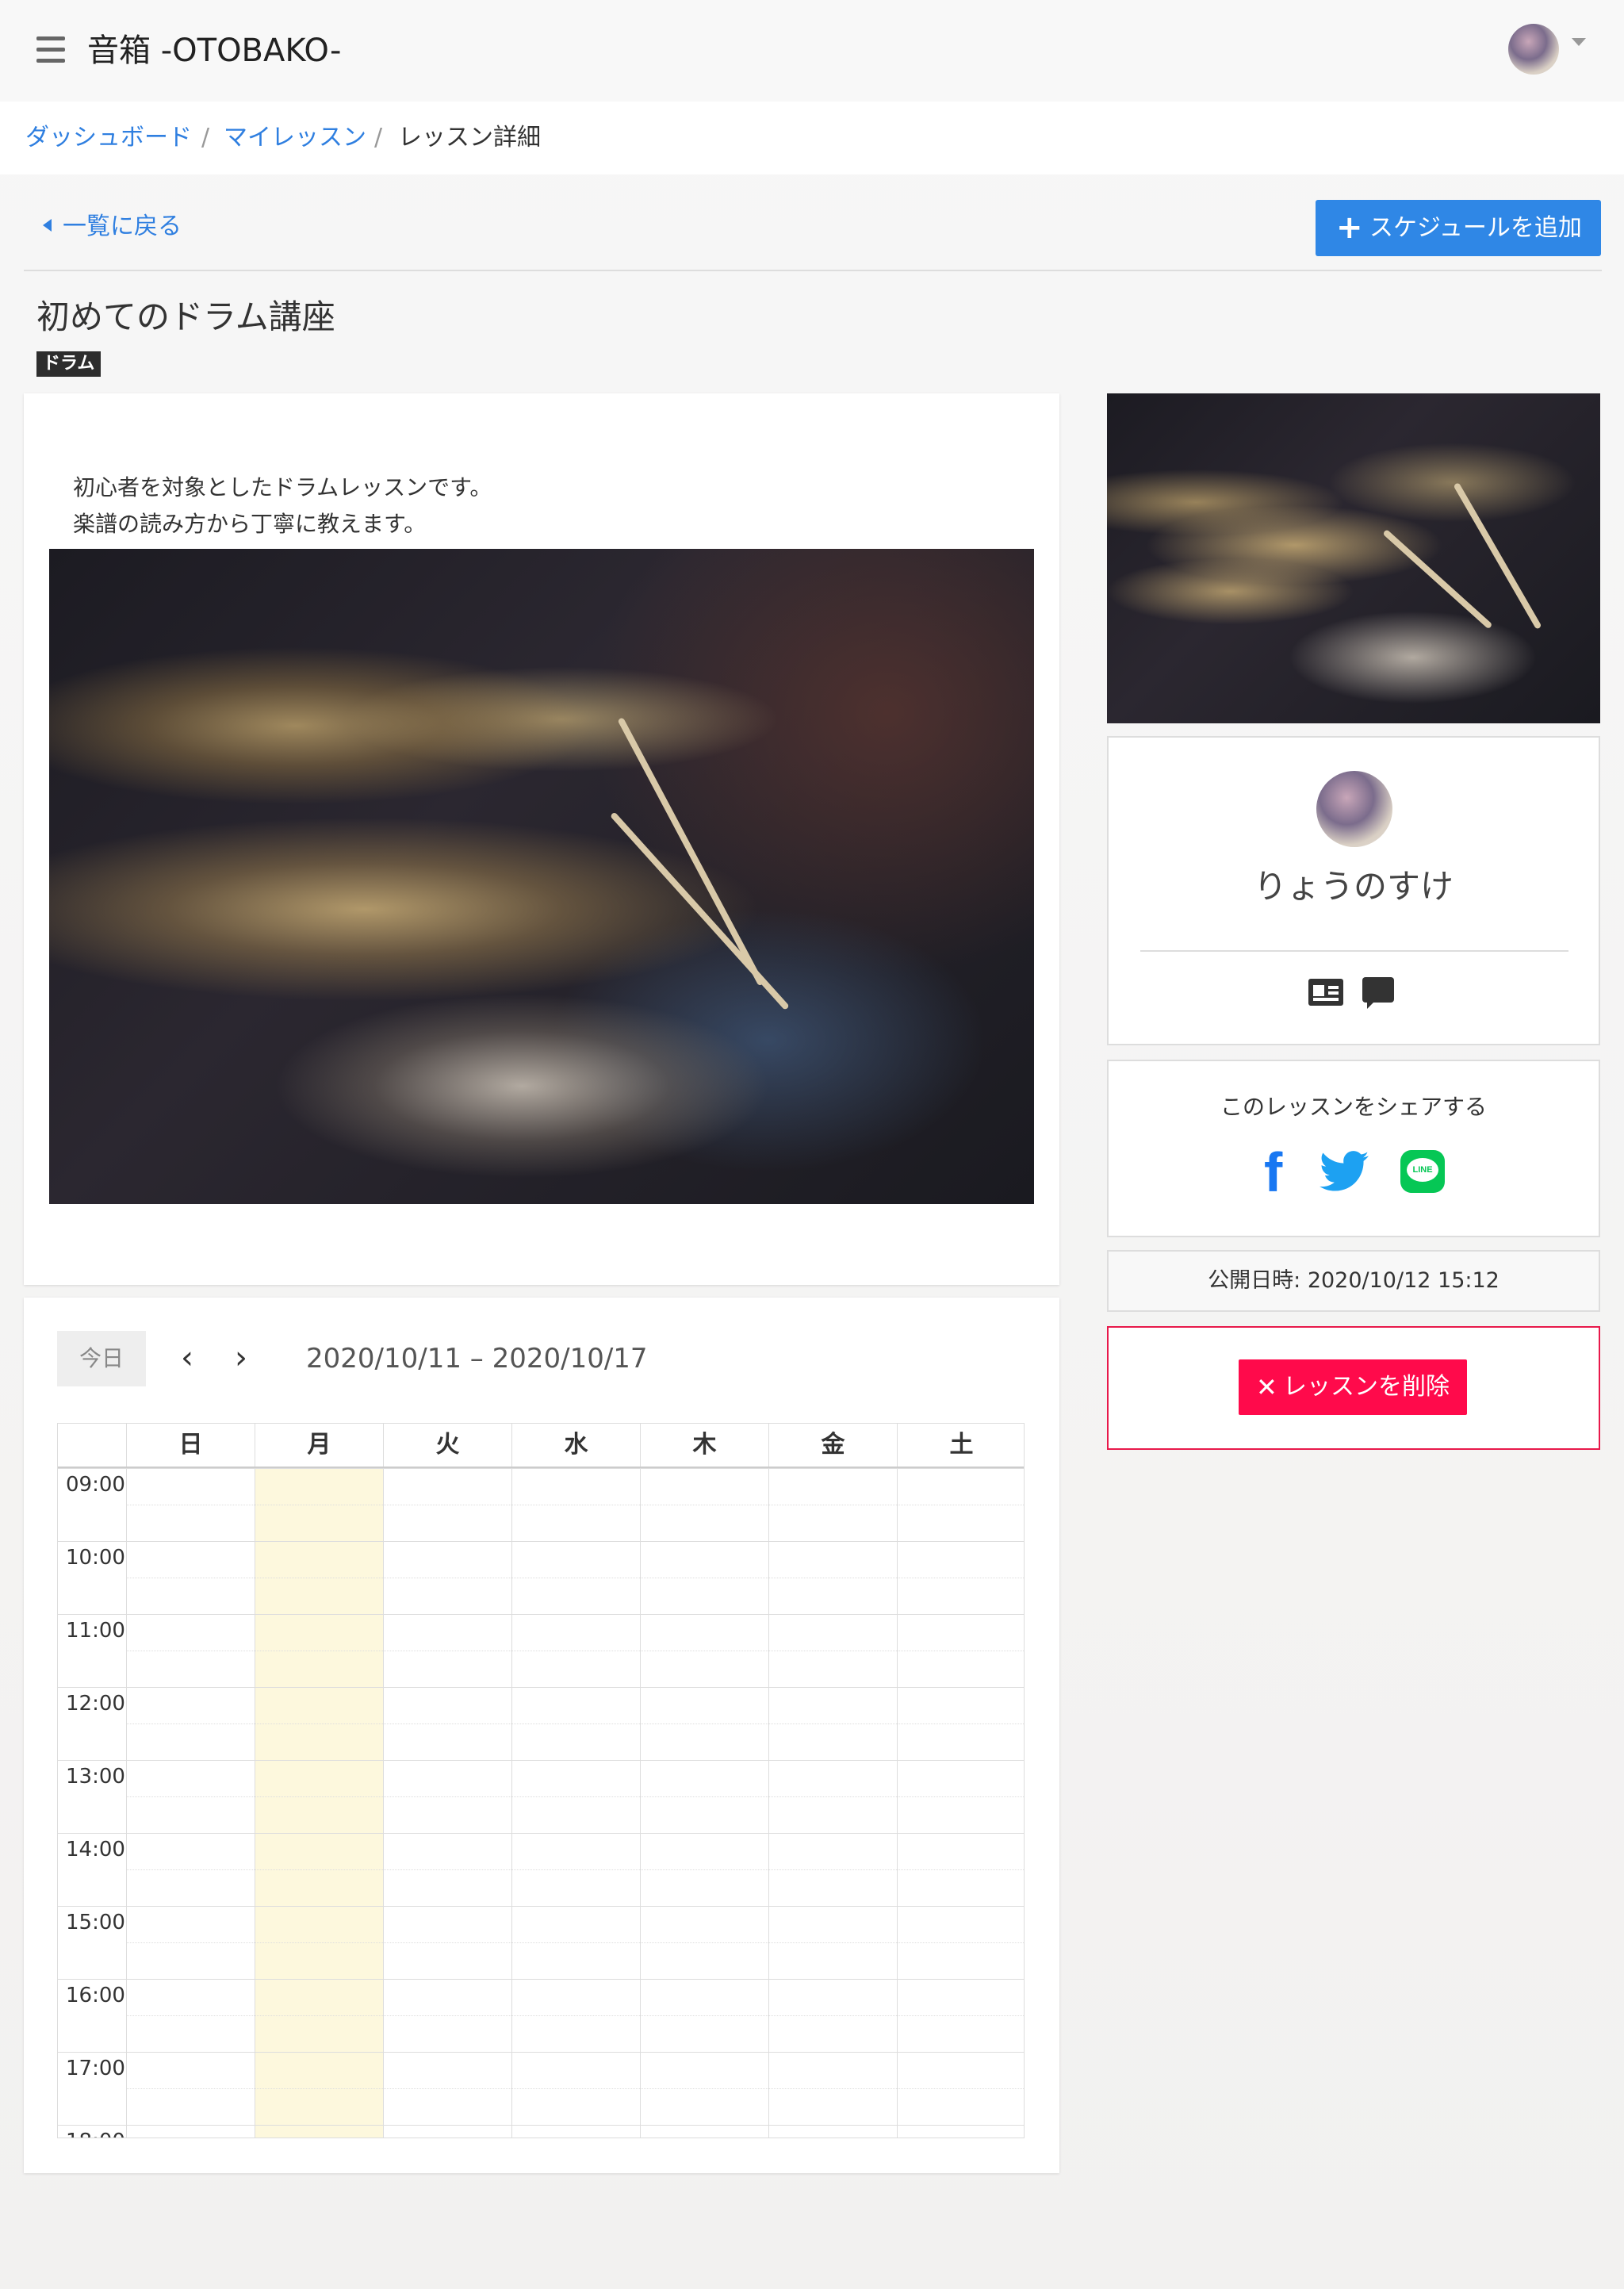 Image resolution: width=1624 pixels, height=2289 pixels. I want to click on add-schedule-button: + スケジュールを追加, so click(1458, 228).